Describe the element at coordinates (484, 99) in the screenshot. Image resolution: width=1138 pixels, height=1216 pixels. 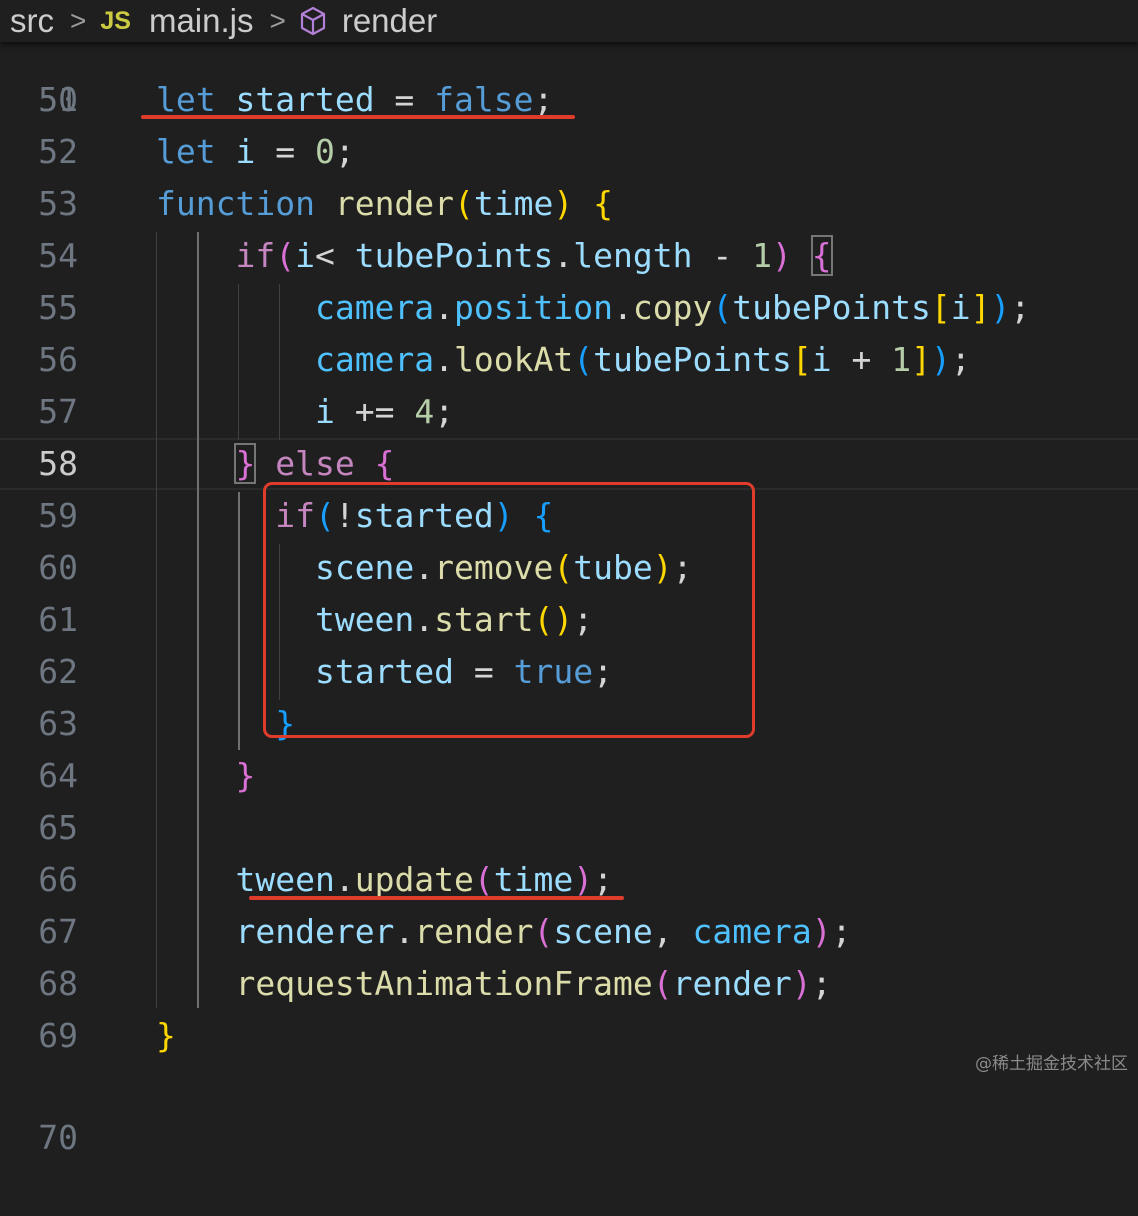
I see `code-token: false` at that location.